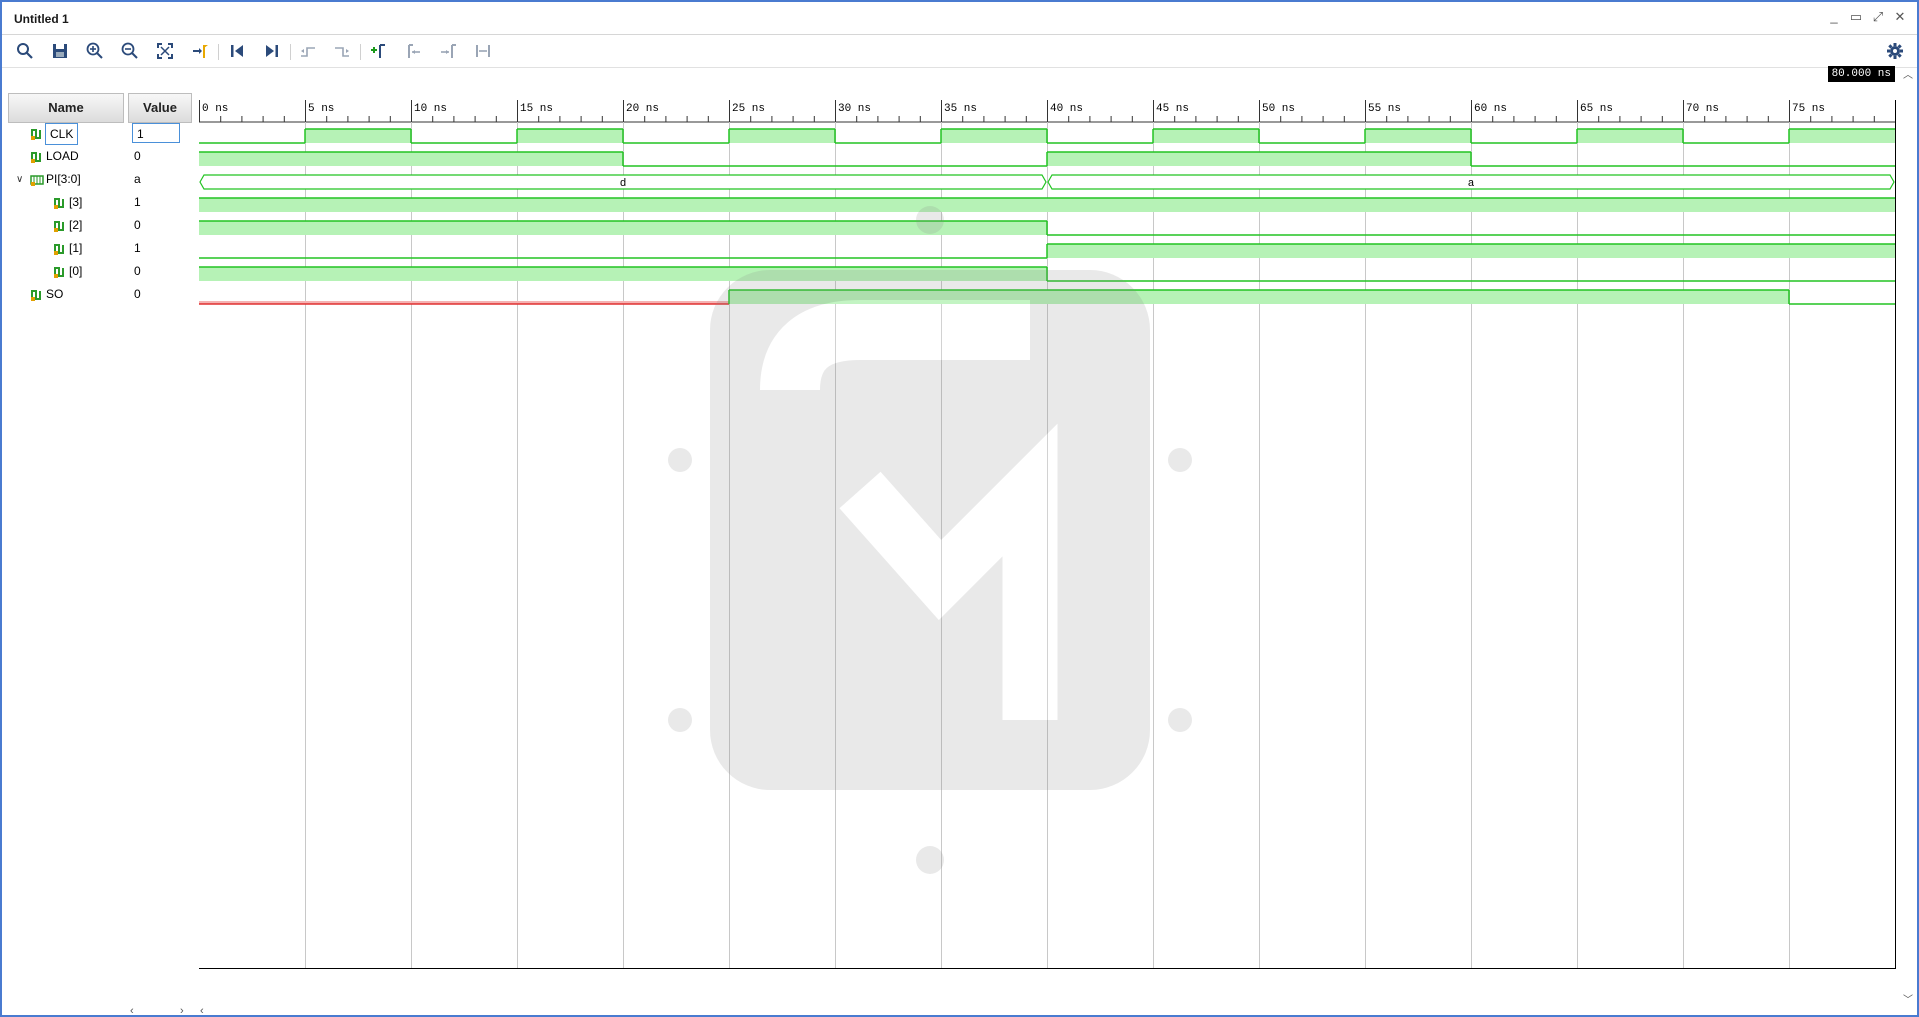 Image resolution: width=1919 pixels, height=1017 pixels. I want to click on ruler-tick-label: 25 ns, so click(748, 109).